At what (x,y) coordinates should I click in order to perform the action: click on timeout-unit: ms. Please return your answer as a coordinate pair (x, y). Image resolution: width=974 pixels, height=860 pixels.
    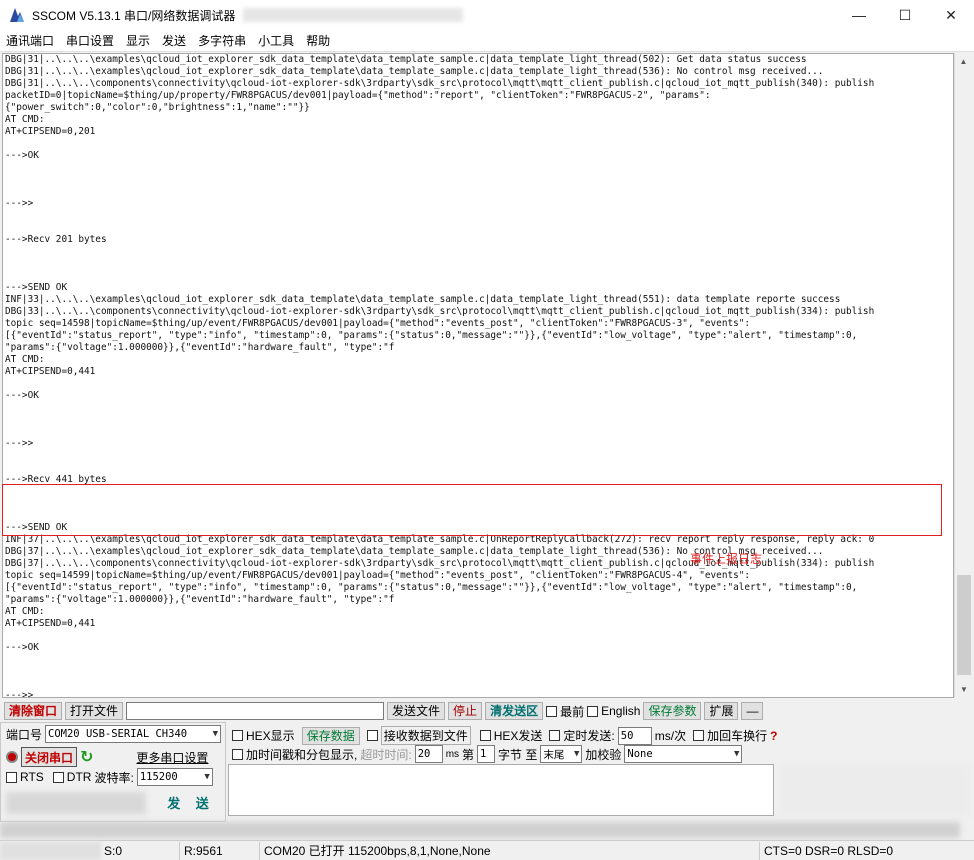
    Looking at the image, I should click on (452, 754).